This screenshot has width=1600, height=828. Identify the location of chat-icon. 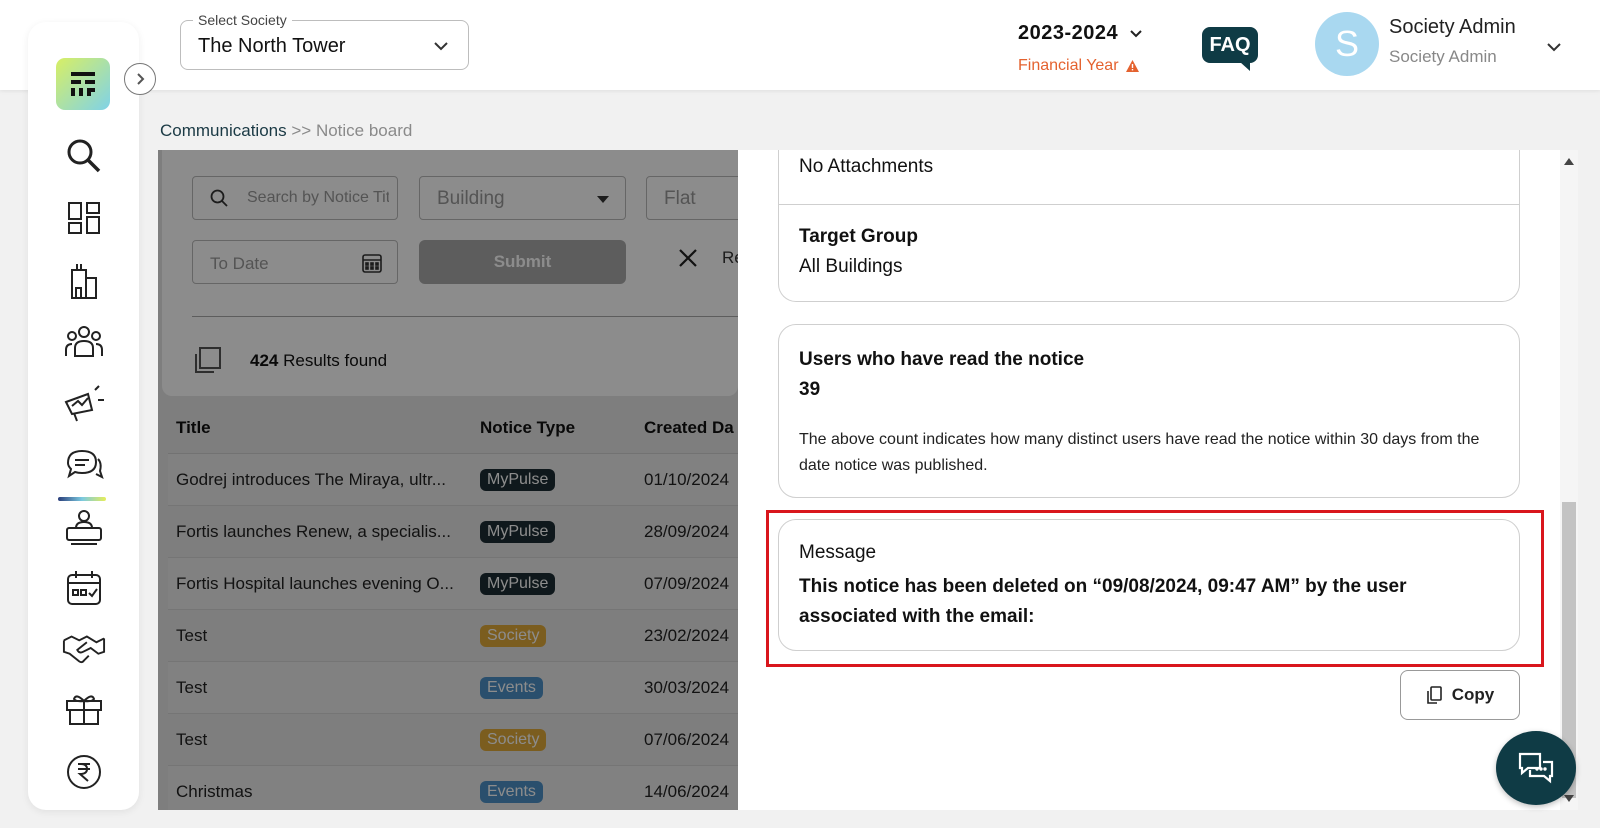
(1536, 768).